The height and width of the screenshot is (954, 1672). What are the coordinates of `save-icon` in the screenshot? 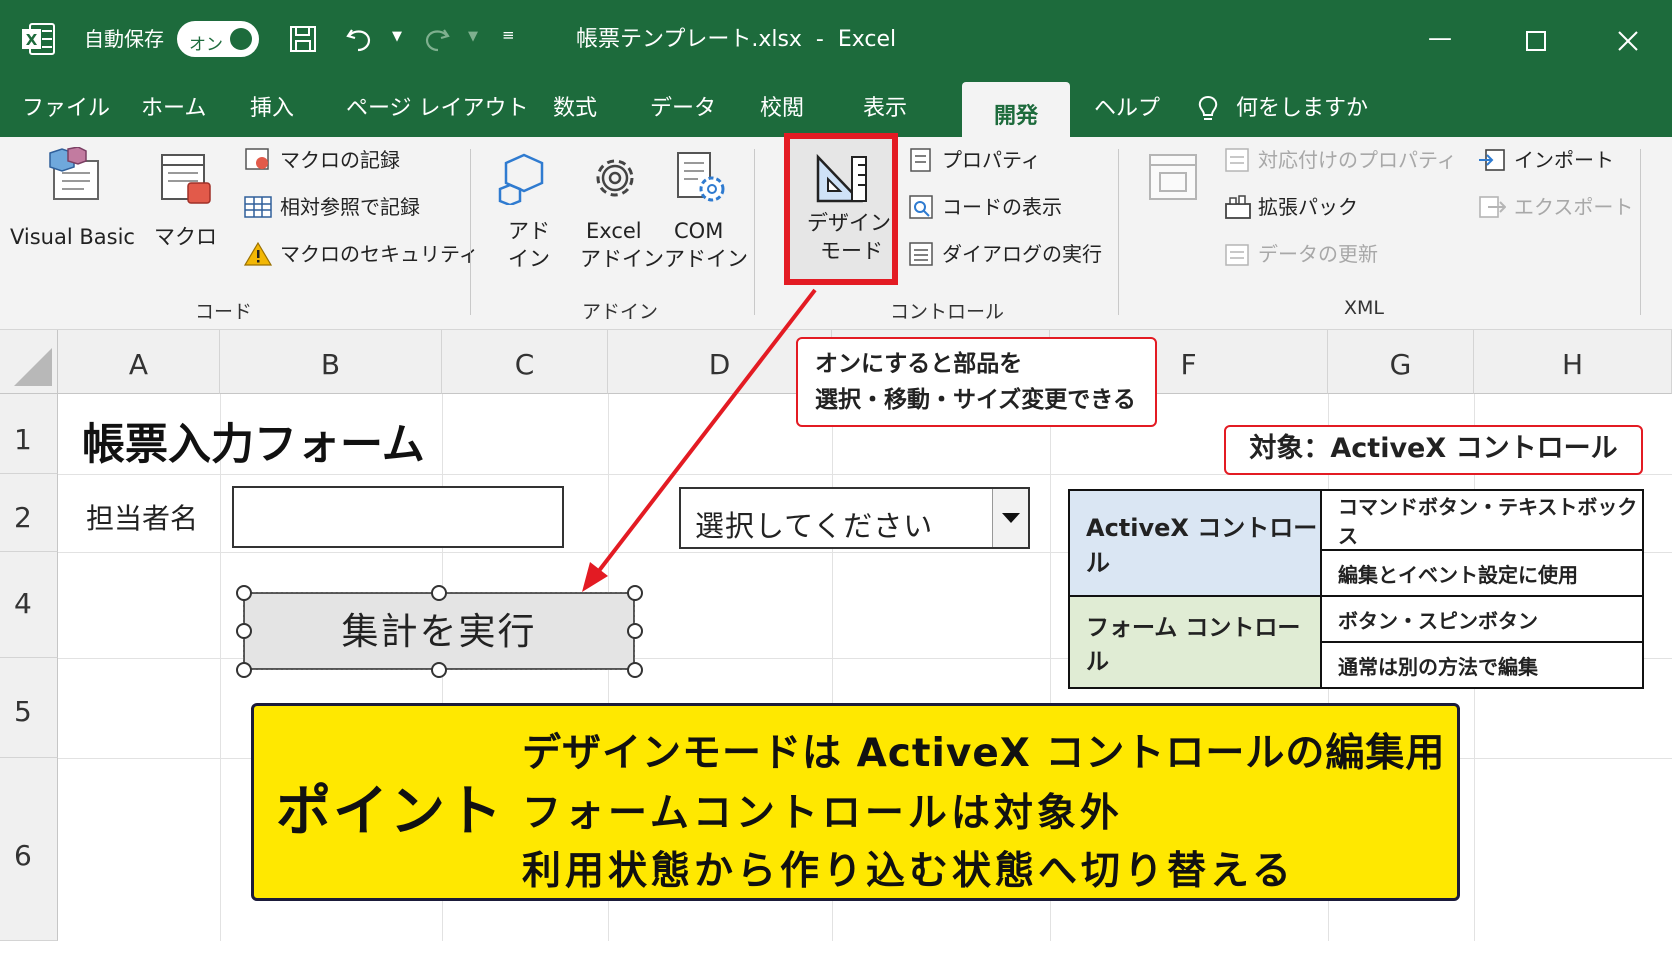 It's located at (303, 39).